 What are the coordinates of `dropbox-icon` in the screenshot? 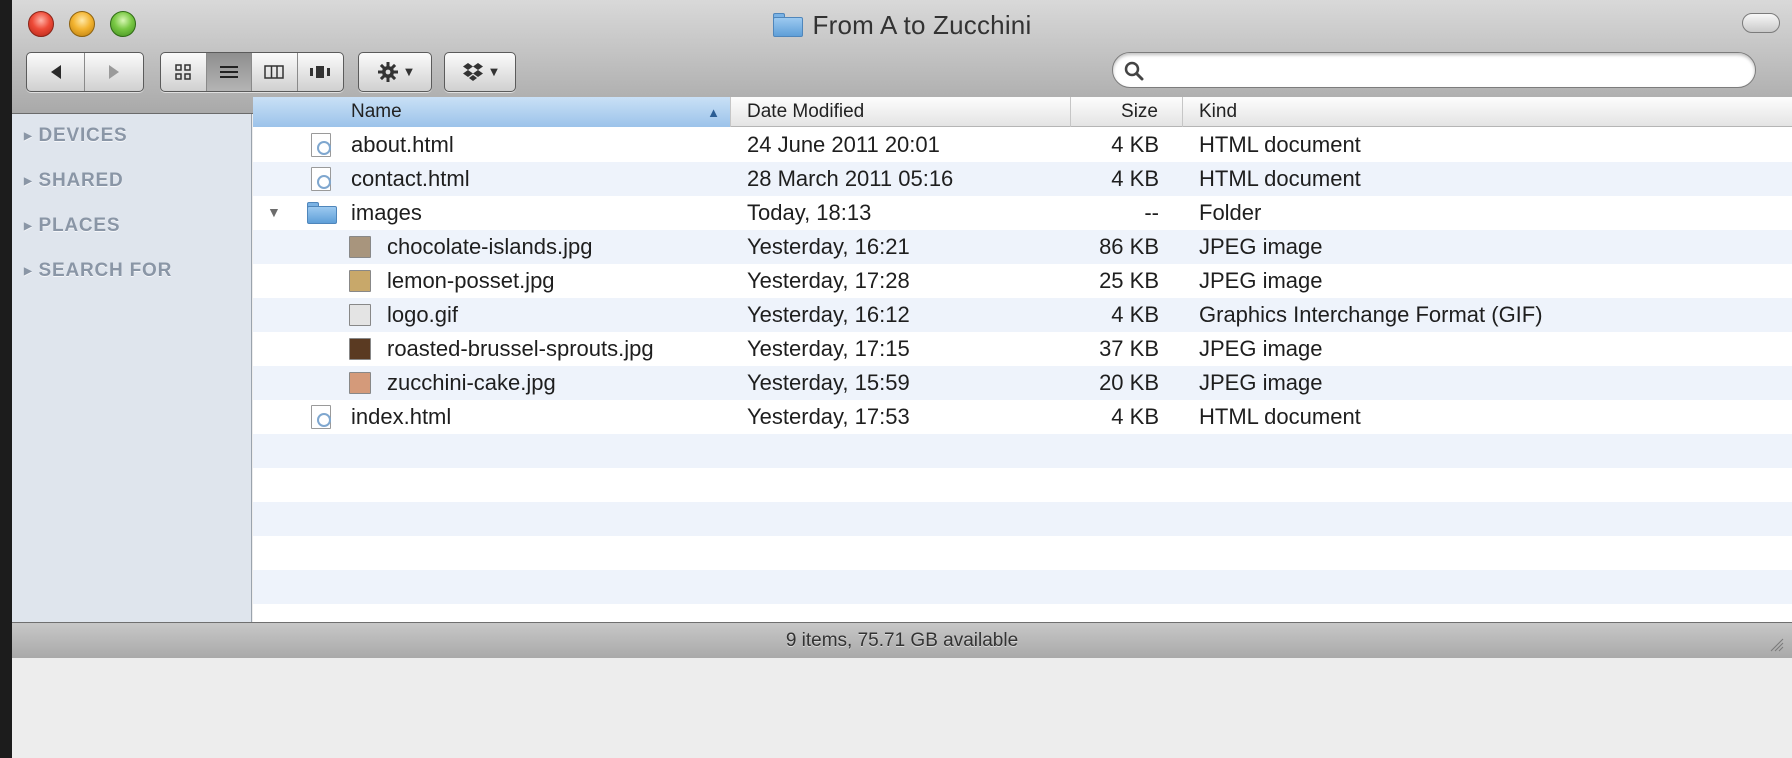 It's located at (473, 72).